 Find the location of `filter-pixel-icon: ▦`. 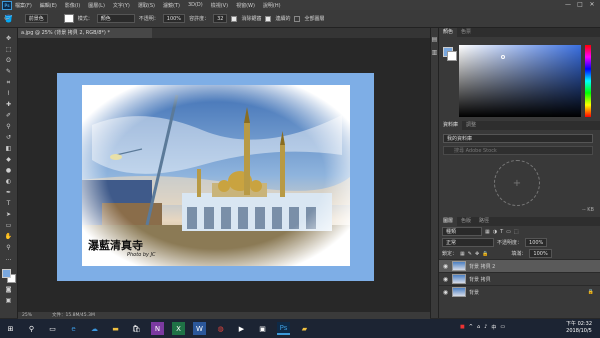

filter-pixel-icon: ▦ is located at coordinates (487, 232).